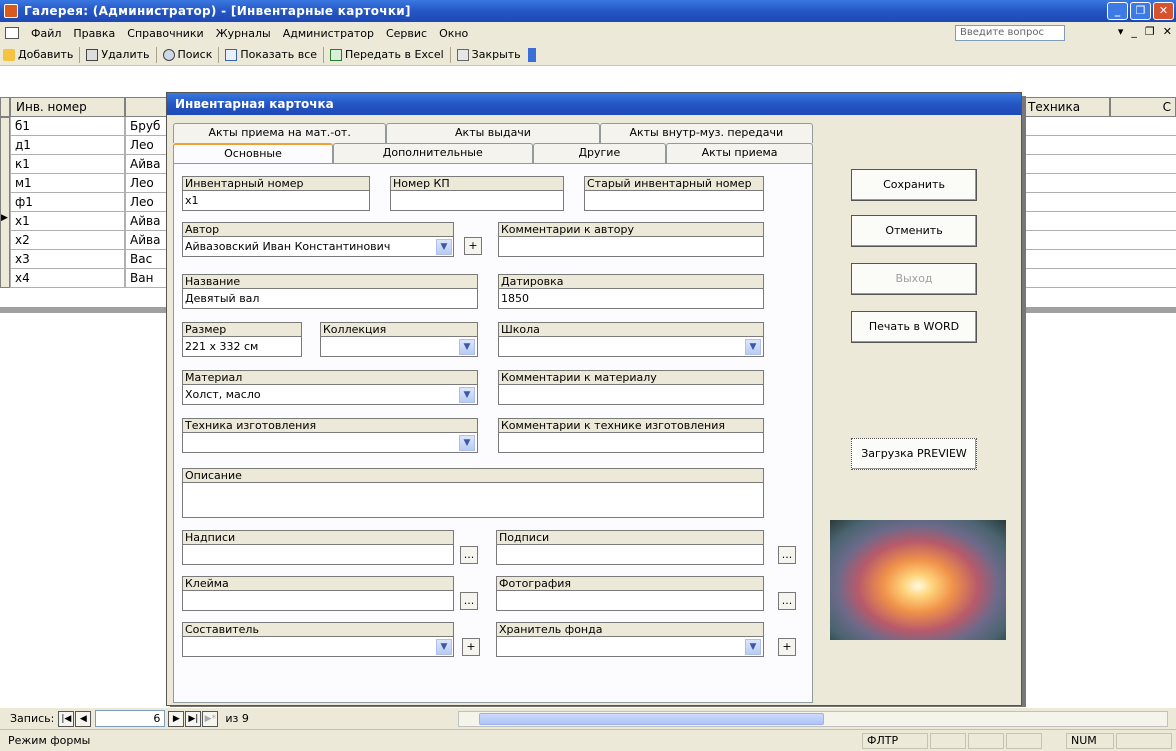 Image resolution: width=1176 pixels, height=751 pixels. I want to click on tab-acceptance-acts-mat: Акты приема на мат.-от., so click(280, 133).